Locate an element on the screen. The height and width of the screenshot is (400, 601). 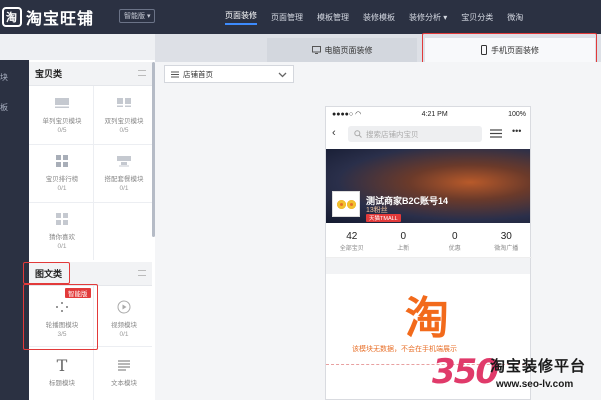
module-double-column-product: 双列宝贝模块 0/5 is located at coordinates (124, 115).